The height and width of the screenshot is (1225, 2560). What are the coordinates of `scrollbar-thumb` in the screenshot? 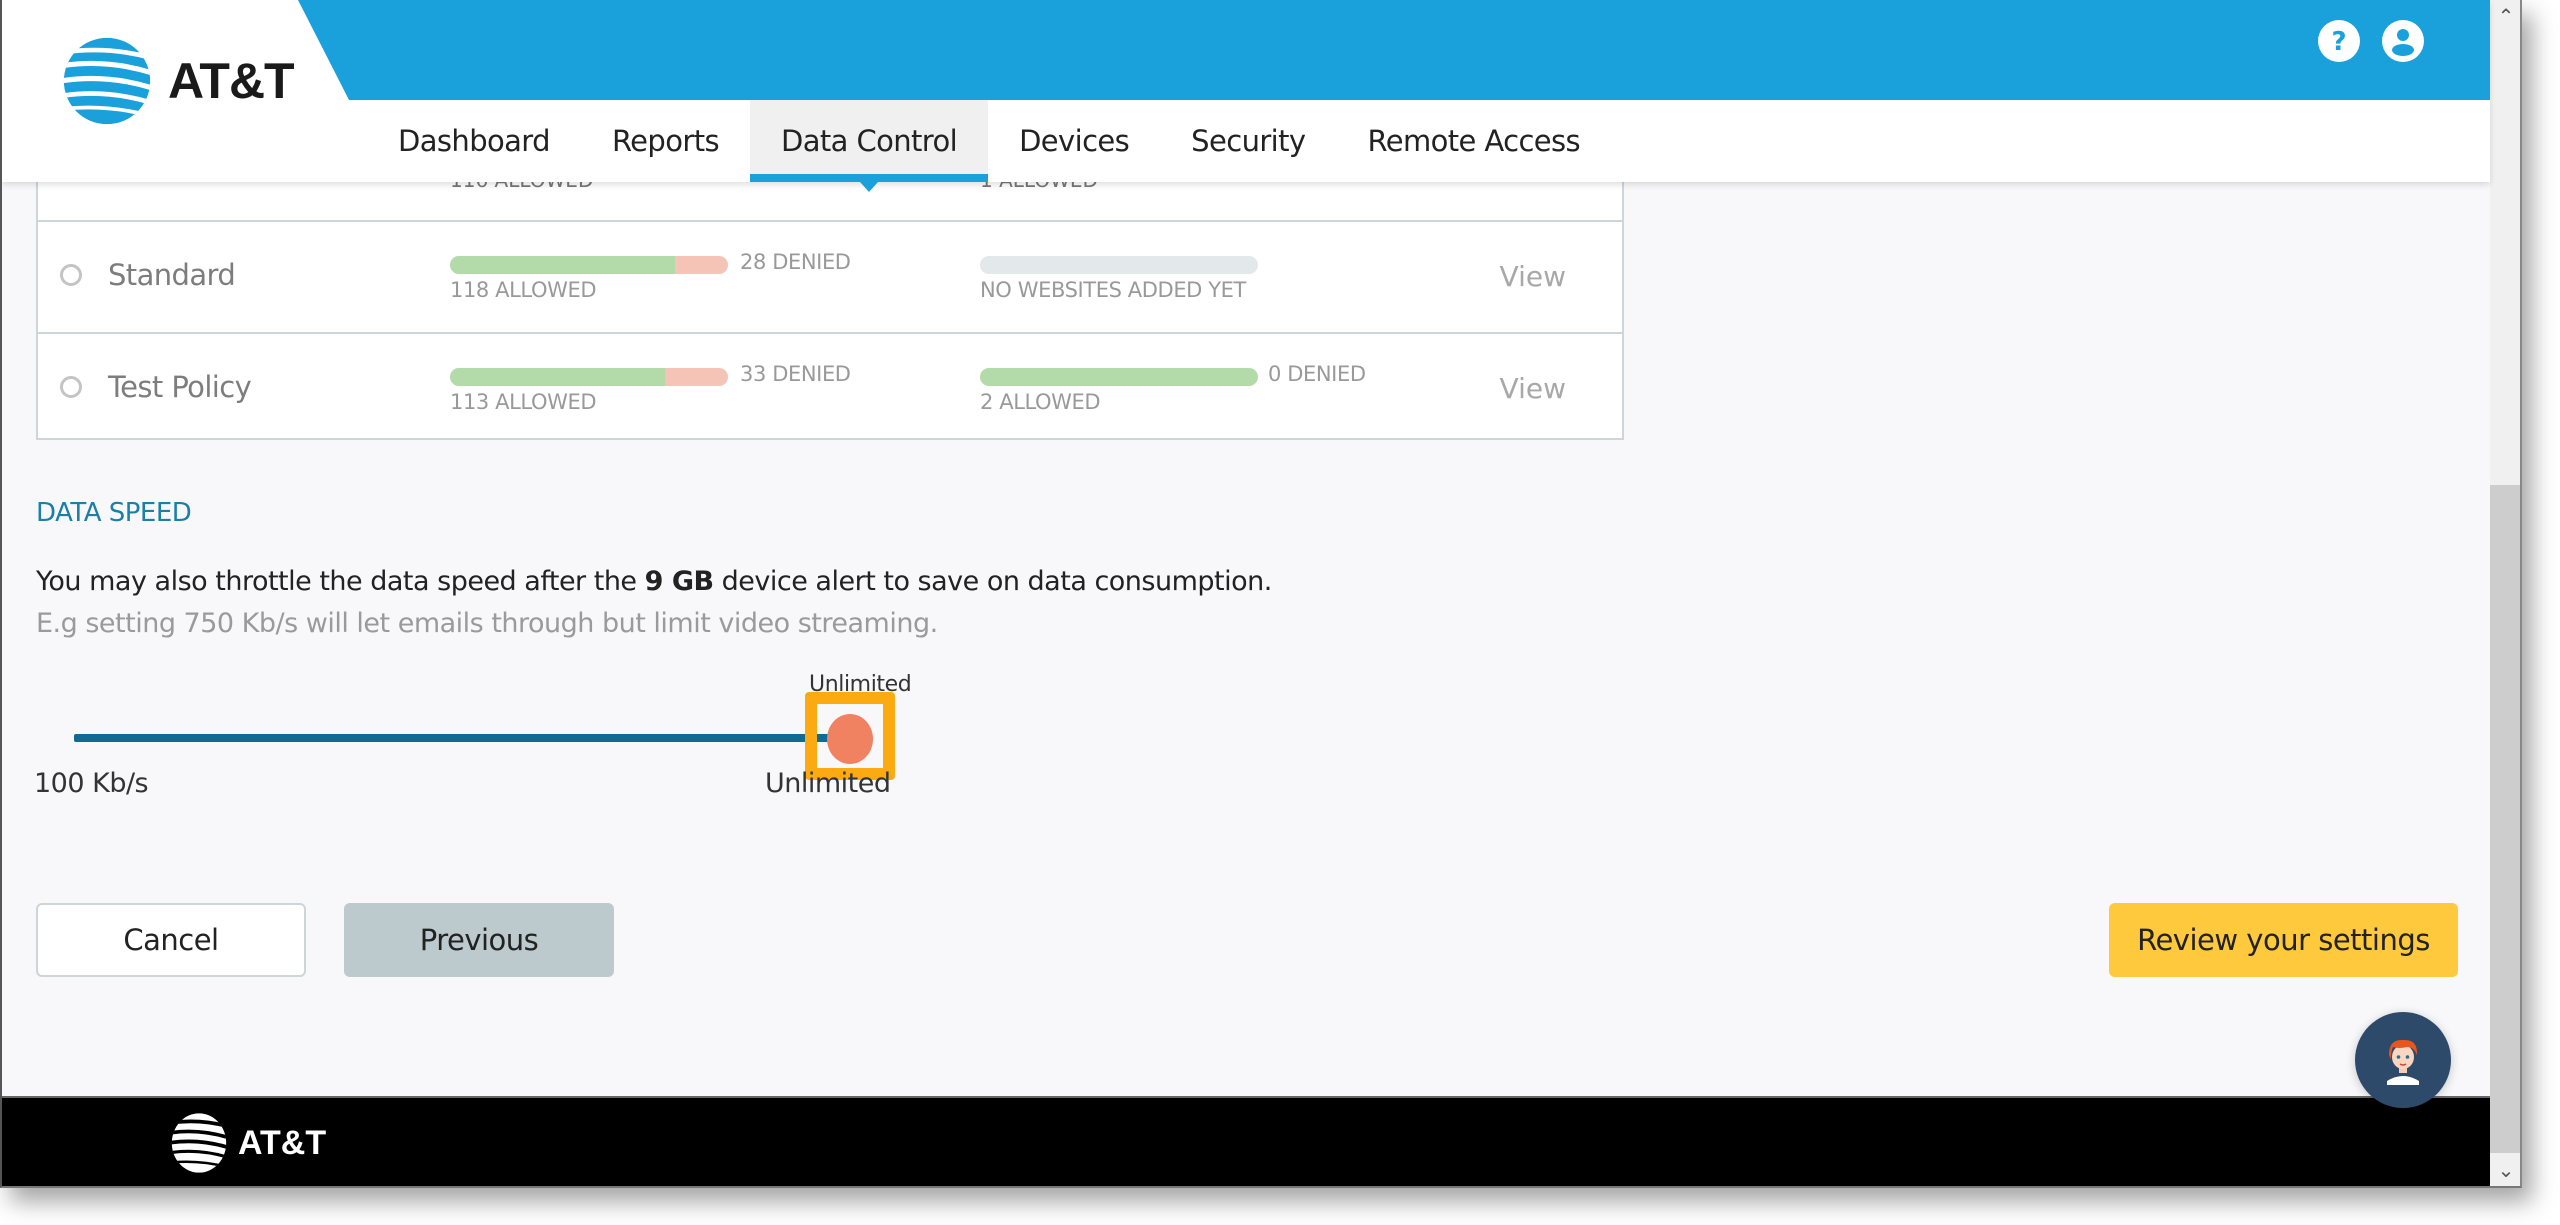 It's located at (2505, 819).